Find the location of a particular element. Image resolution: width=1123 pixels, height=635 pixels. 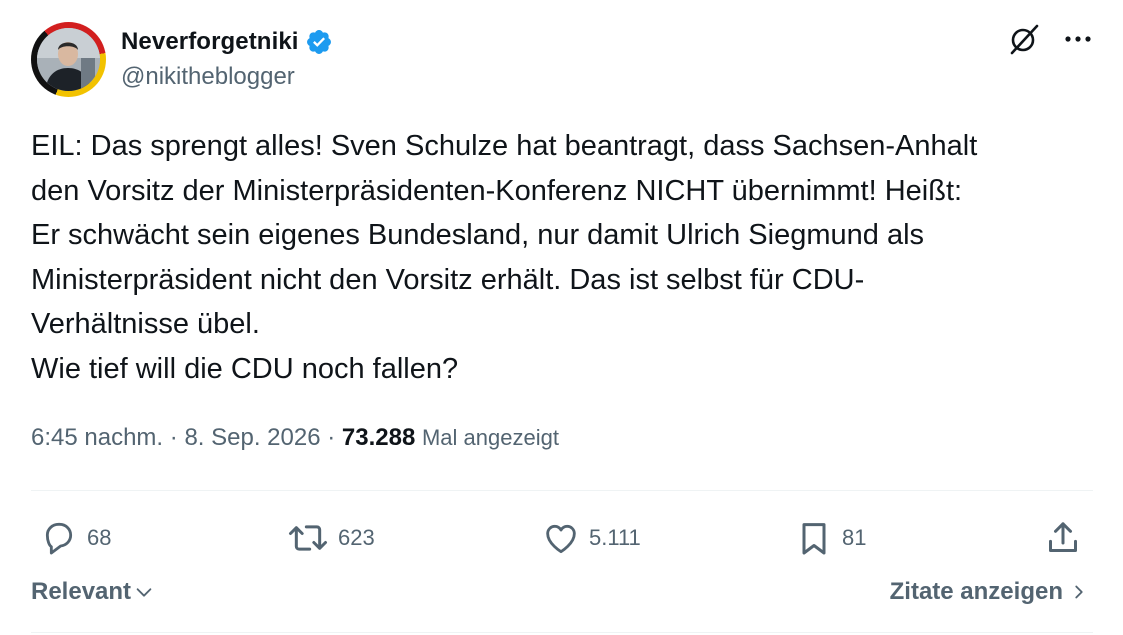

top-actions is located at coordinates (1050, 39).